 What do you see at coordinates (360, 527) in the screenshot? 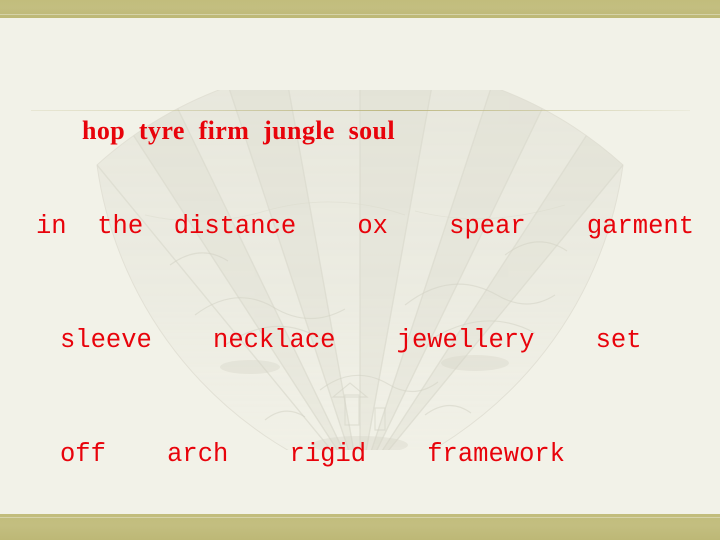
I see `bottom-decorative-band` at bounding box center [360, 527].